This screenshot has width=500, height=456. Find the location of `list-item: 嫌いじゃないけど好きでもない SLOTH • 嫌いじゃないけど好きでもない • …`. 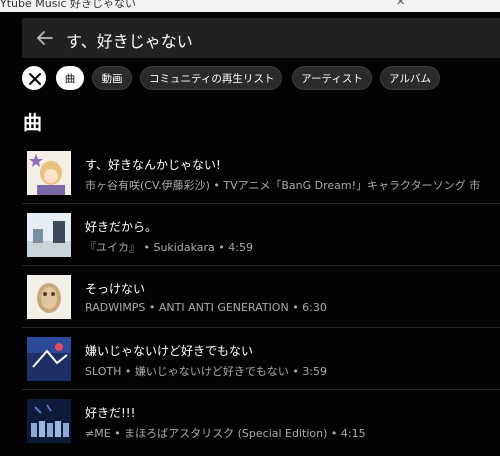

list-item: 嫌いじゃないけど好きでもない SLOTH • 嫌いじゃないけど好きでもない • … is located at coordinates (261, 359).